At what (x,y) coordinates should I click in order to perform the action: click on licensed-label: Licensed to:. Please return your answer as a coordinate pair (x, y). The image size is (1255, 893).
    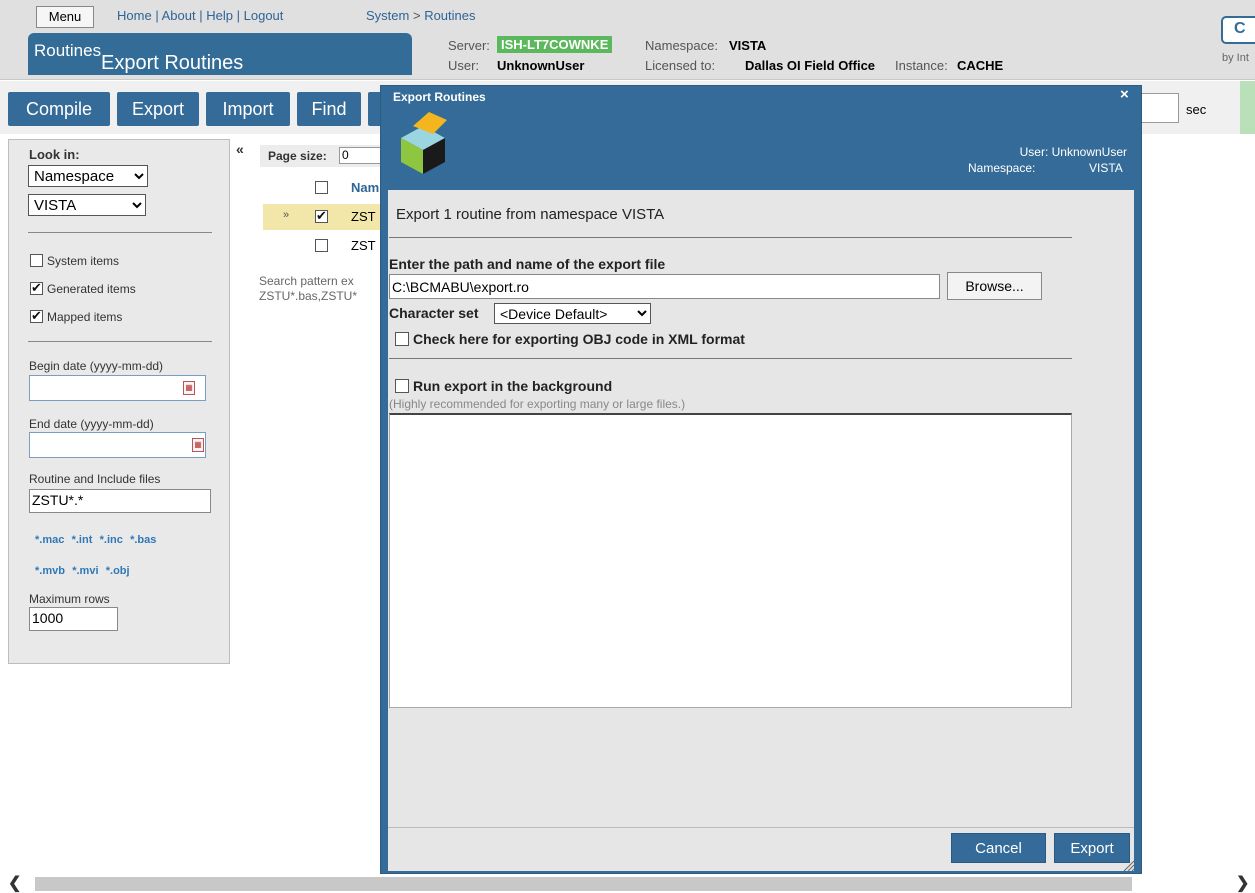
    Looking at the image, I should click on (680, 65).